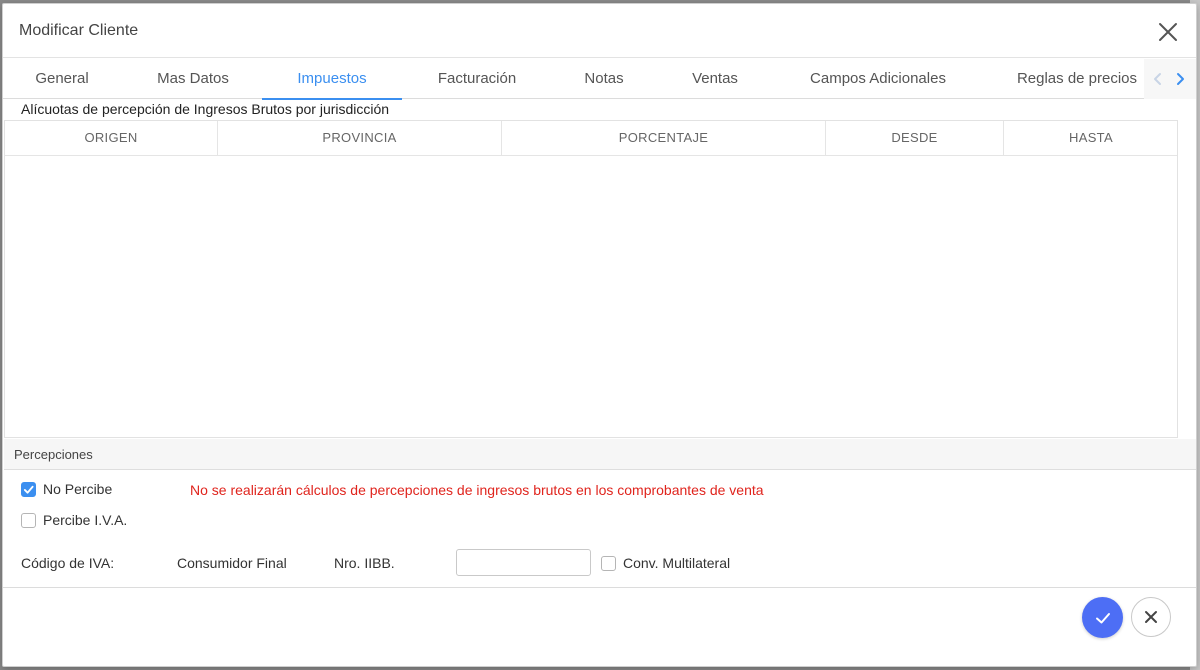  Describe the element at coordinates (1091, 138) in the screenshot. I see `column-header-hasta: HASTA` at that location.